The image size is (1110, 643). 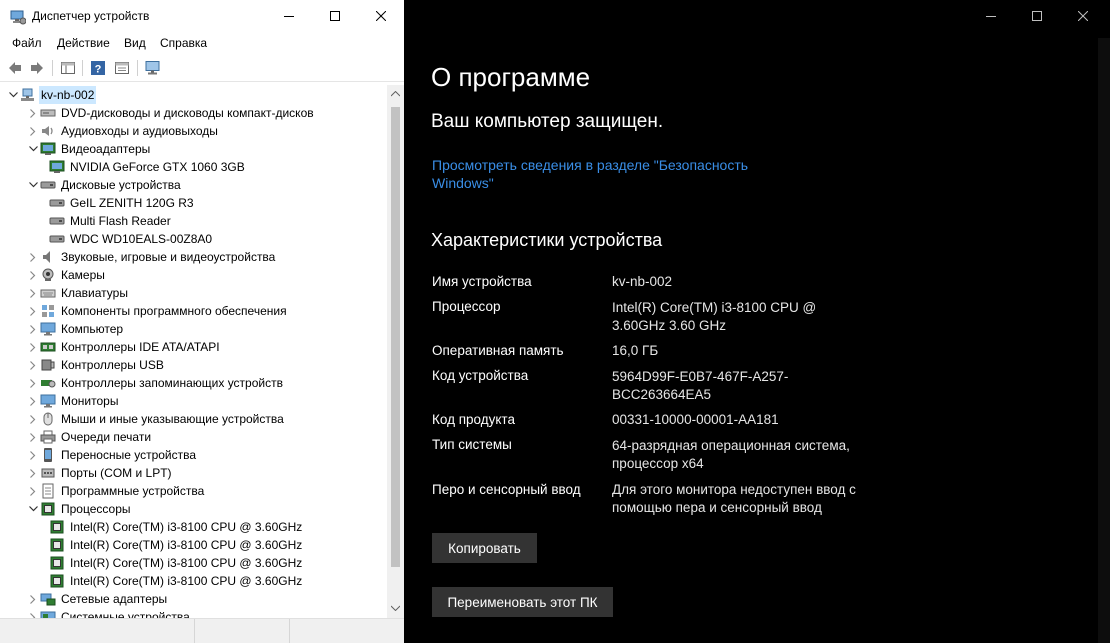 What do you see at coordinates (48, 455) in the screenshot?
I see `portable-device-icon` at bounding box center [48, 455].